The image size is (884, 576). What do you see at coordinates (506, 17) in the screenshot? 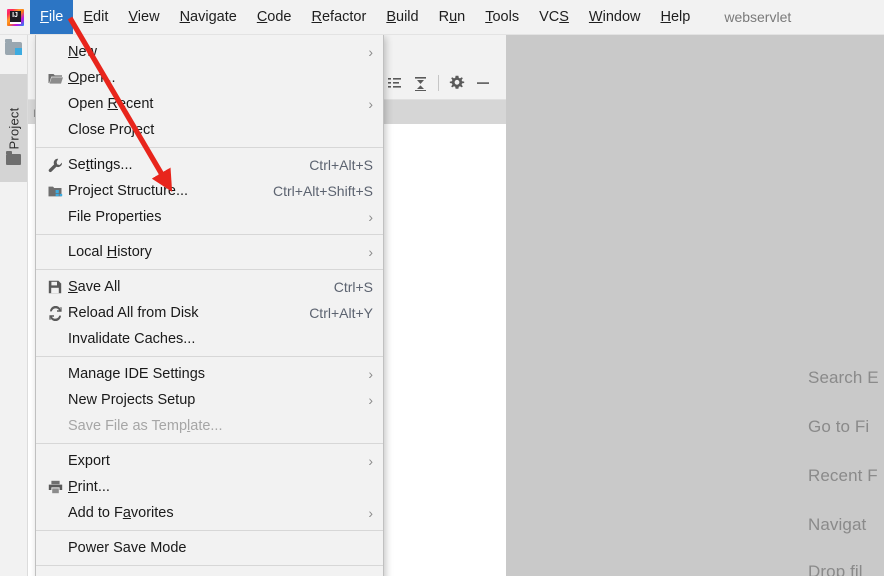
I see `menu-tools-label: ools` at bounding box center [506, 17].